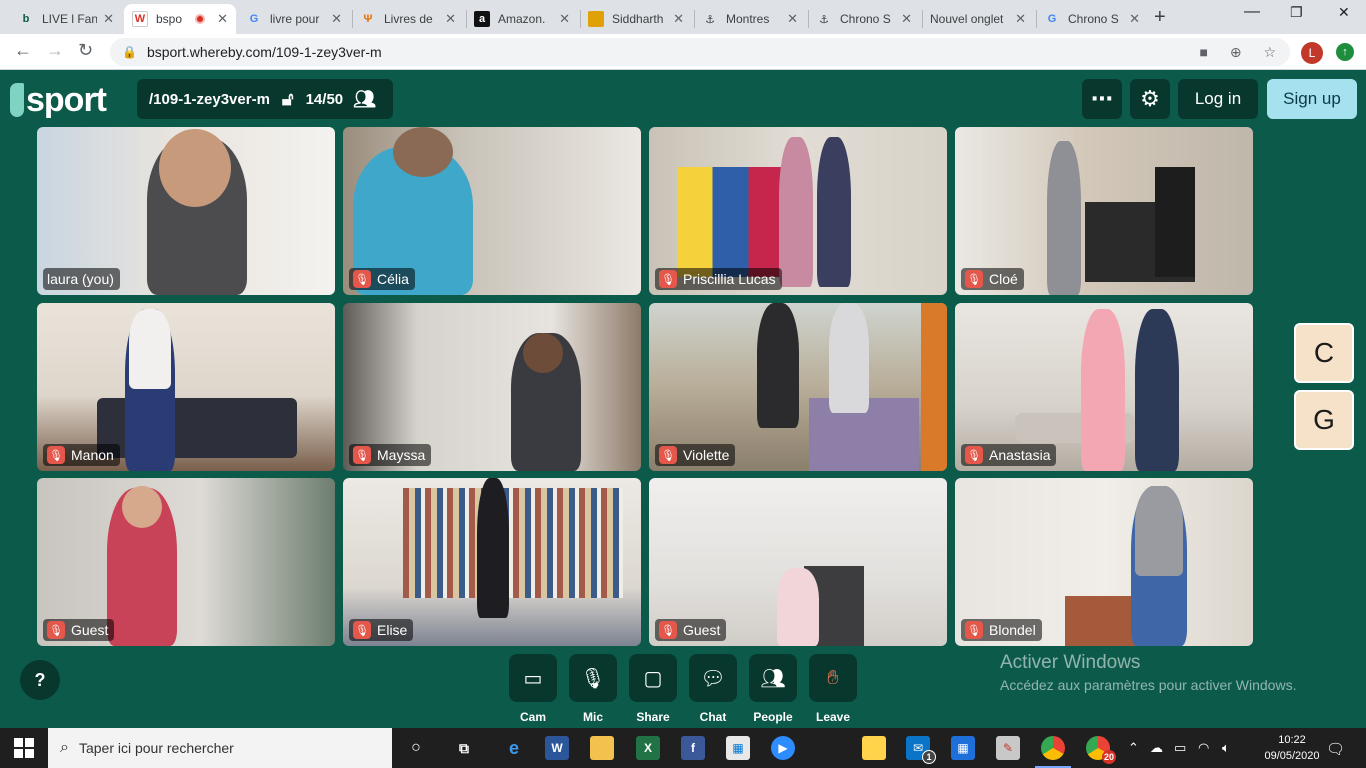 This screenshot has height=768, width=1366. I want to click on onedrive-cloud-icon: ☁, so click(1156, 748).